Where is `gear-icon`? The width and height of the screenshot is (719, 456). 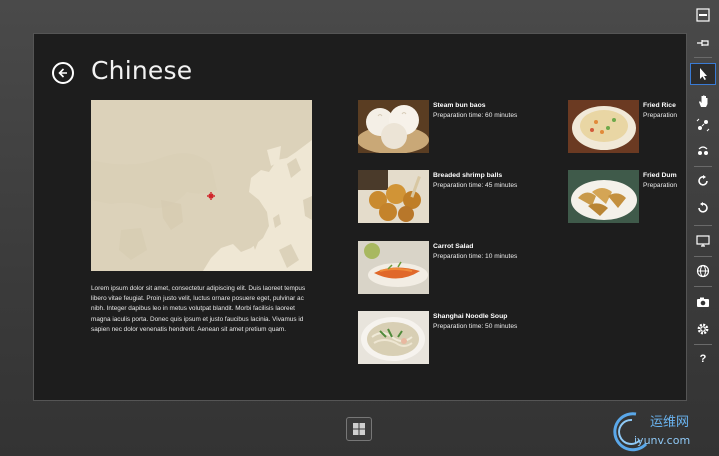
gear-icon is located at coordinates (703, 329).